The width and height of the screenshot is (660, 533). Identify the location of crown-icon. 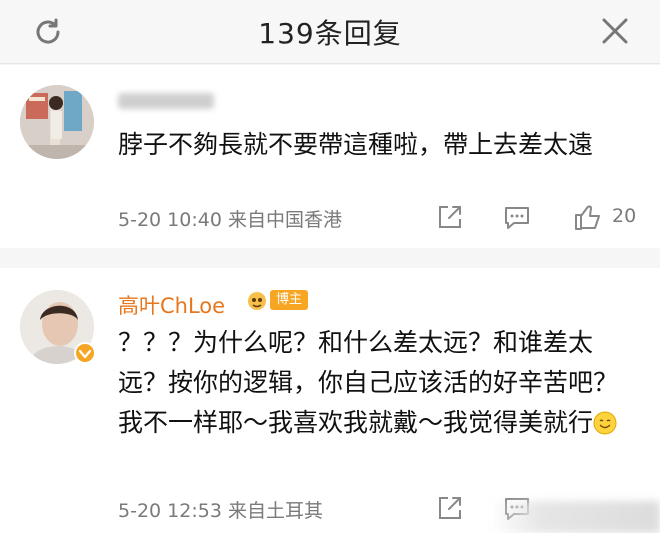
(257, 301).